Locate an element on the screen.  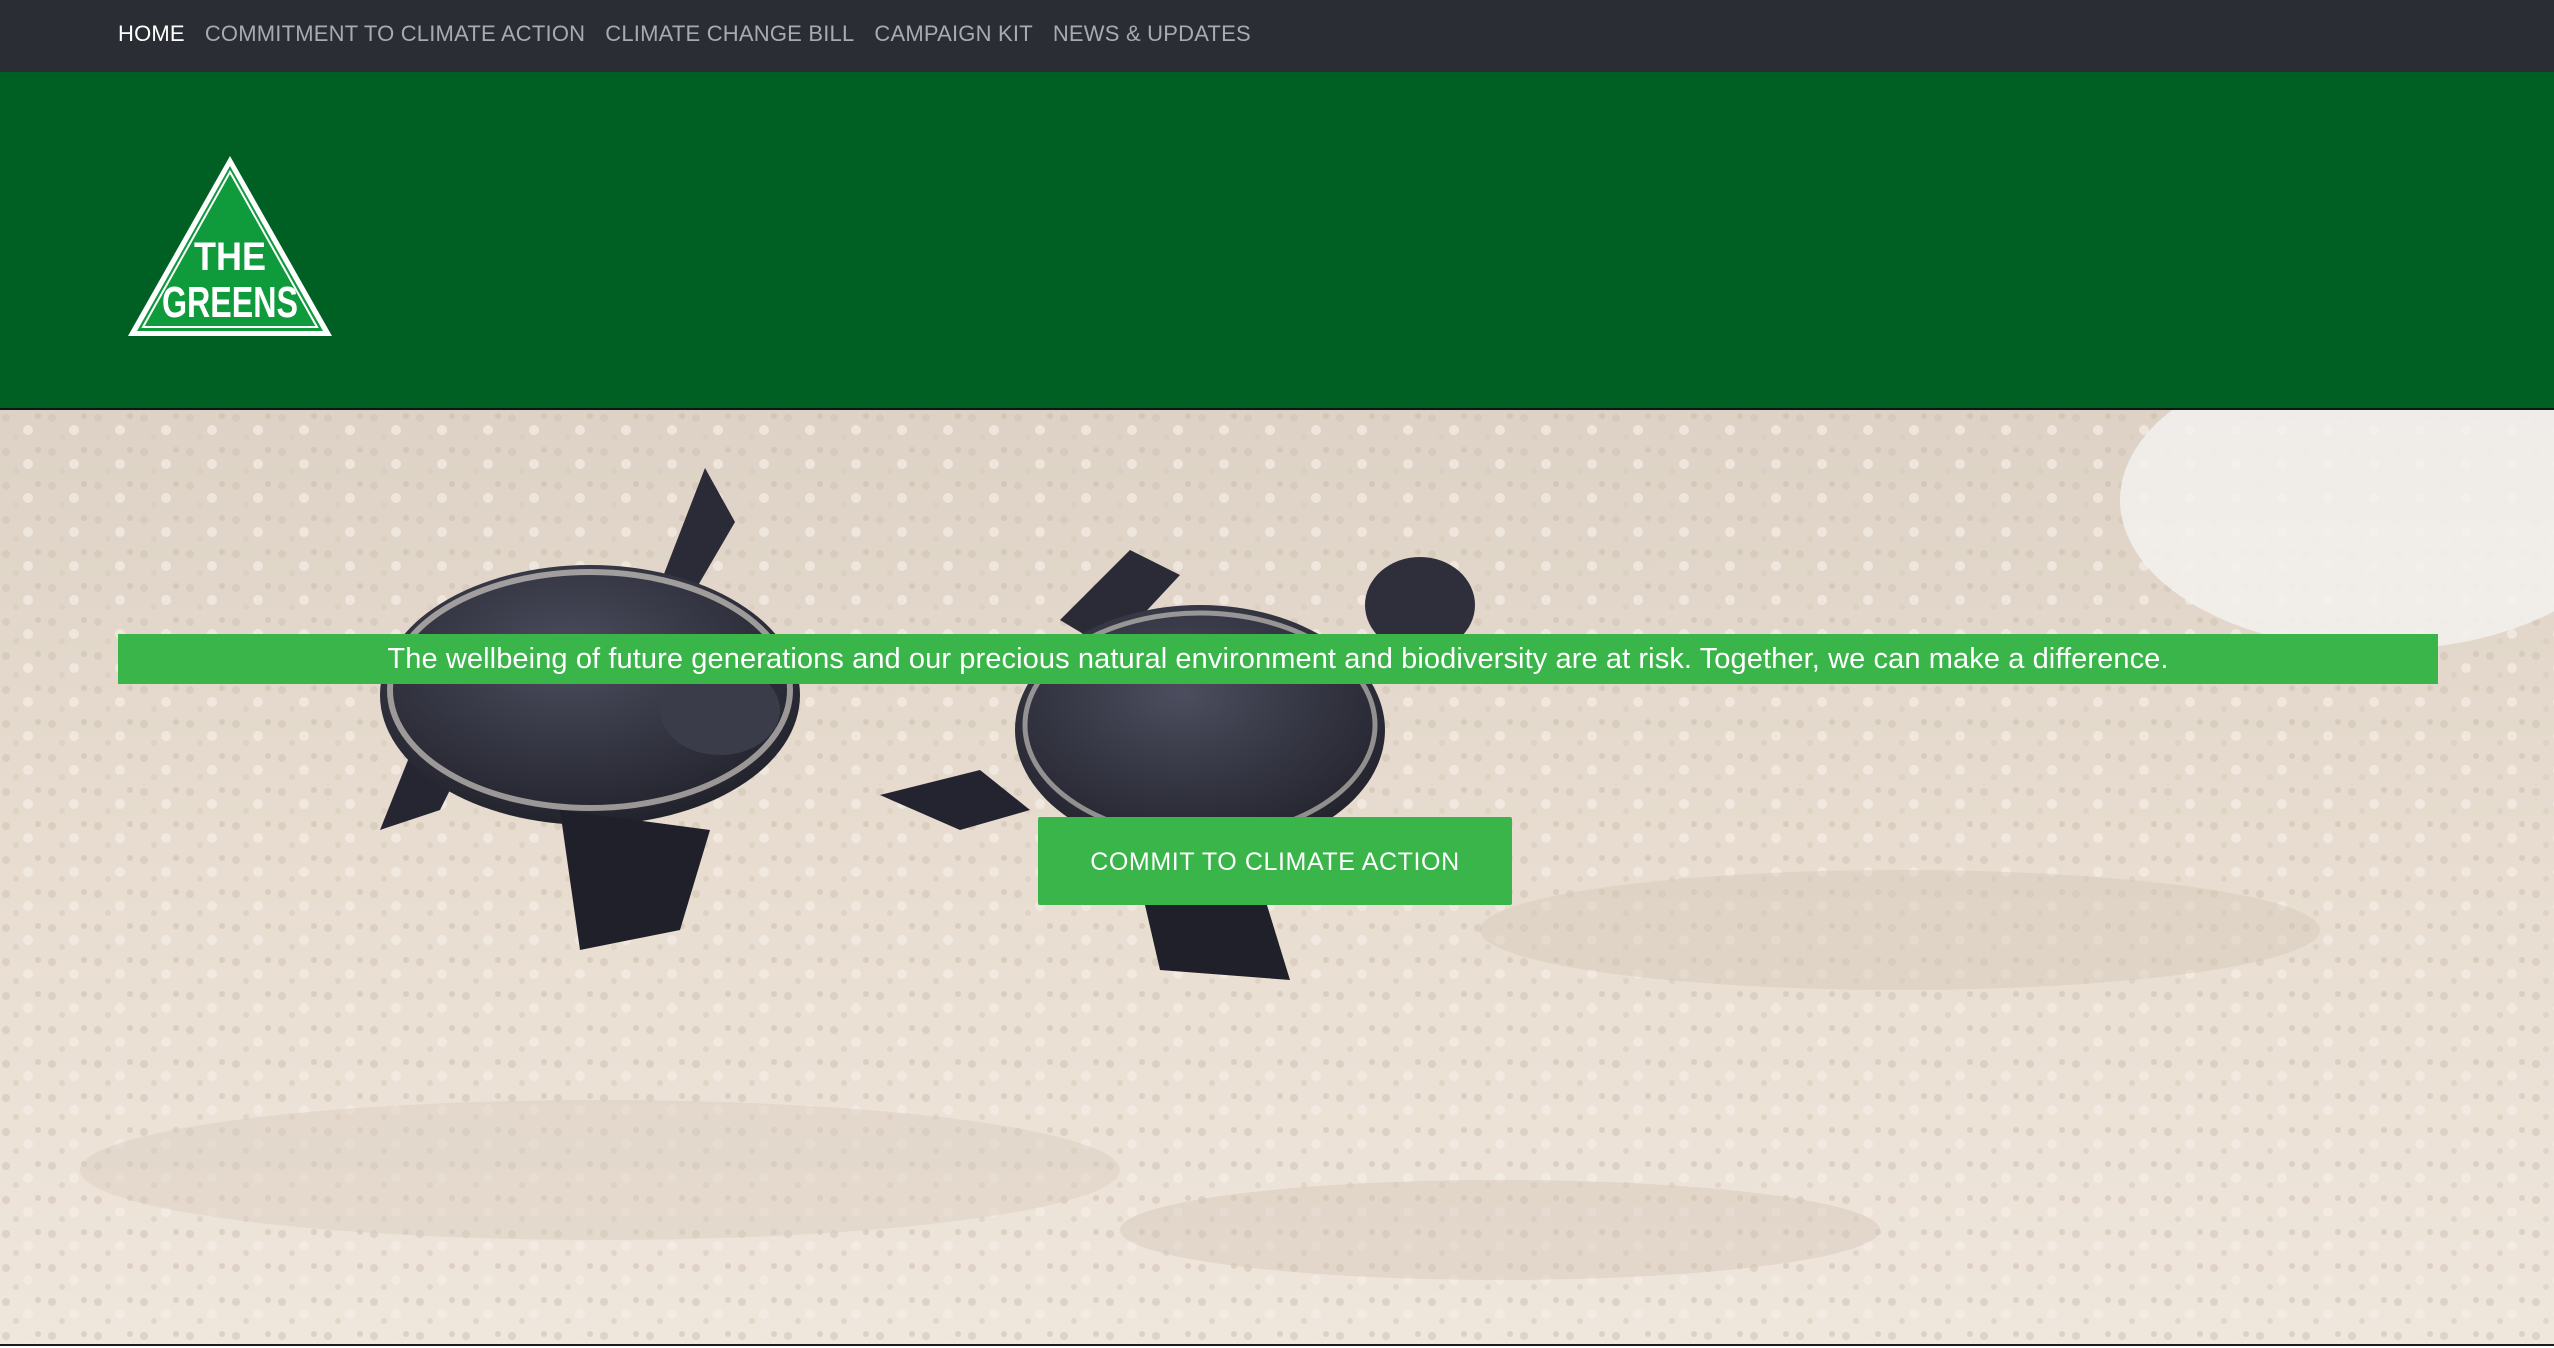
logo-text-the: THE is located at coordinates (230, 257).